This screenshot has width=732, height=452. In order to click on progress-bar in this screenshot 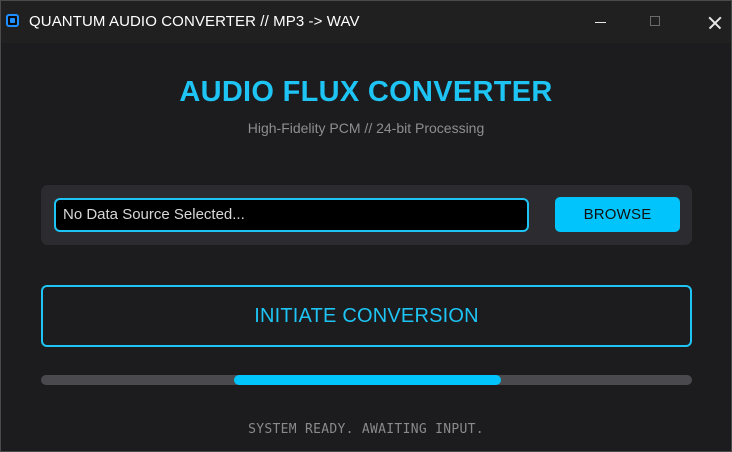, I will do `click(366, 380)`.